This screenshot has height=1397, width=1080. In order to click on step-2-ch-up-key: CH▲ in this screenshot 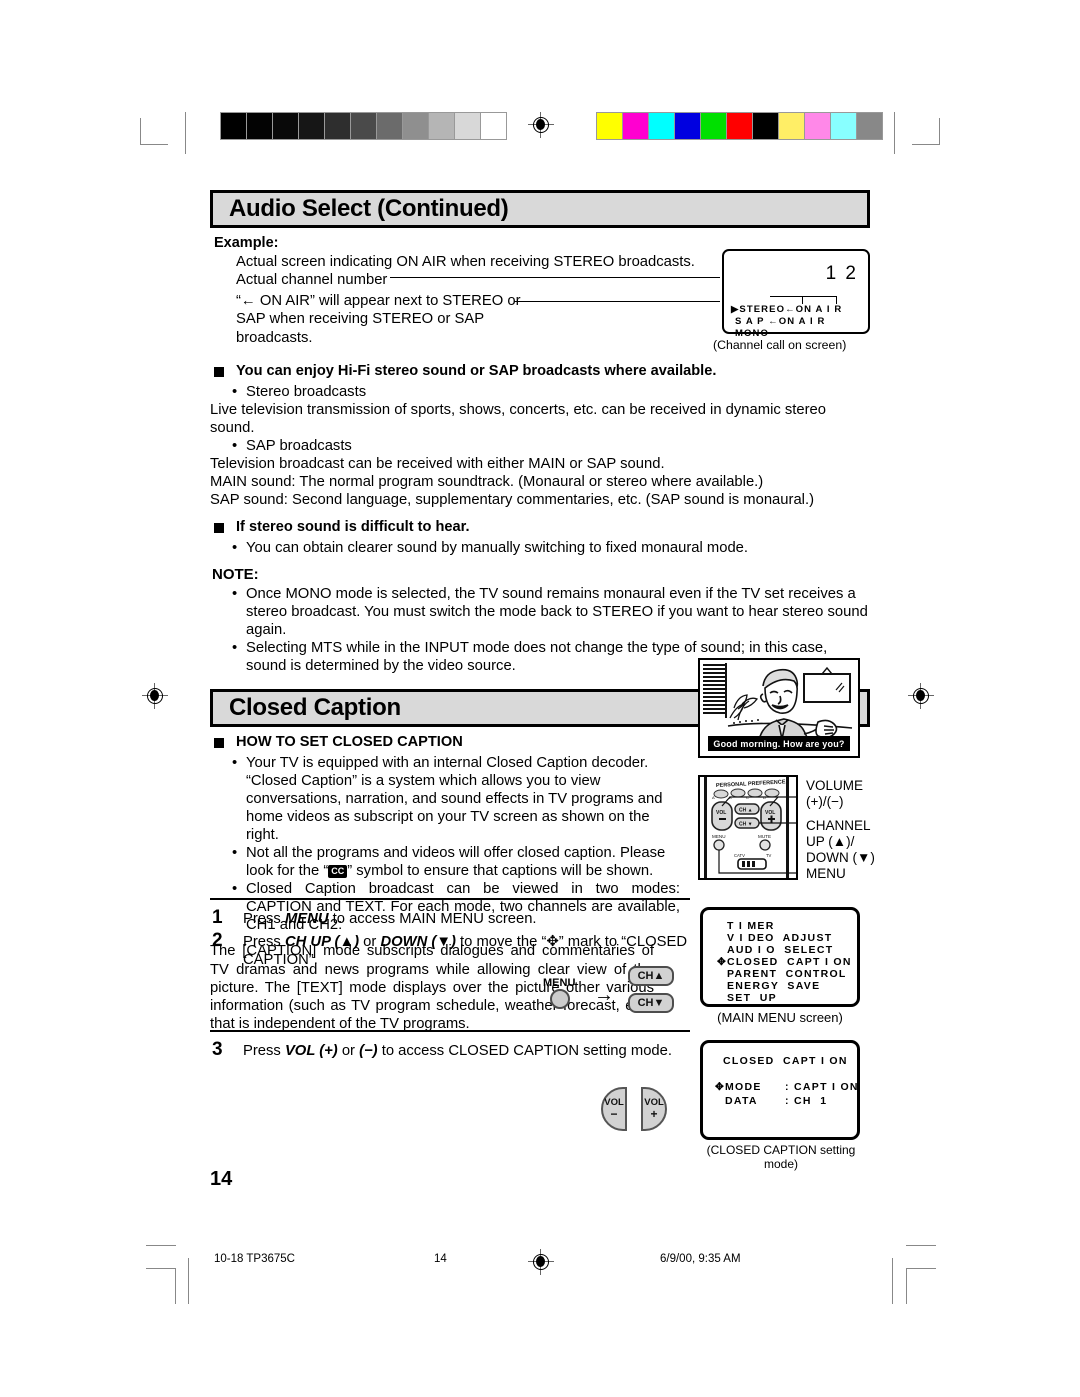, I will do `click(651, 976)`.